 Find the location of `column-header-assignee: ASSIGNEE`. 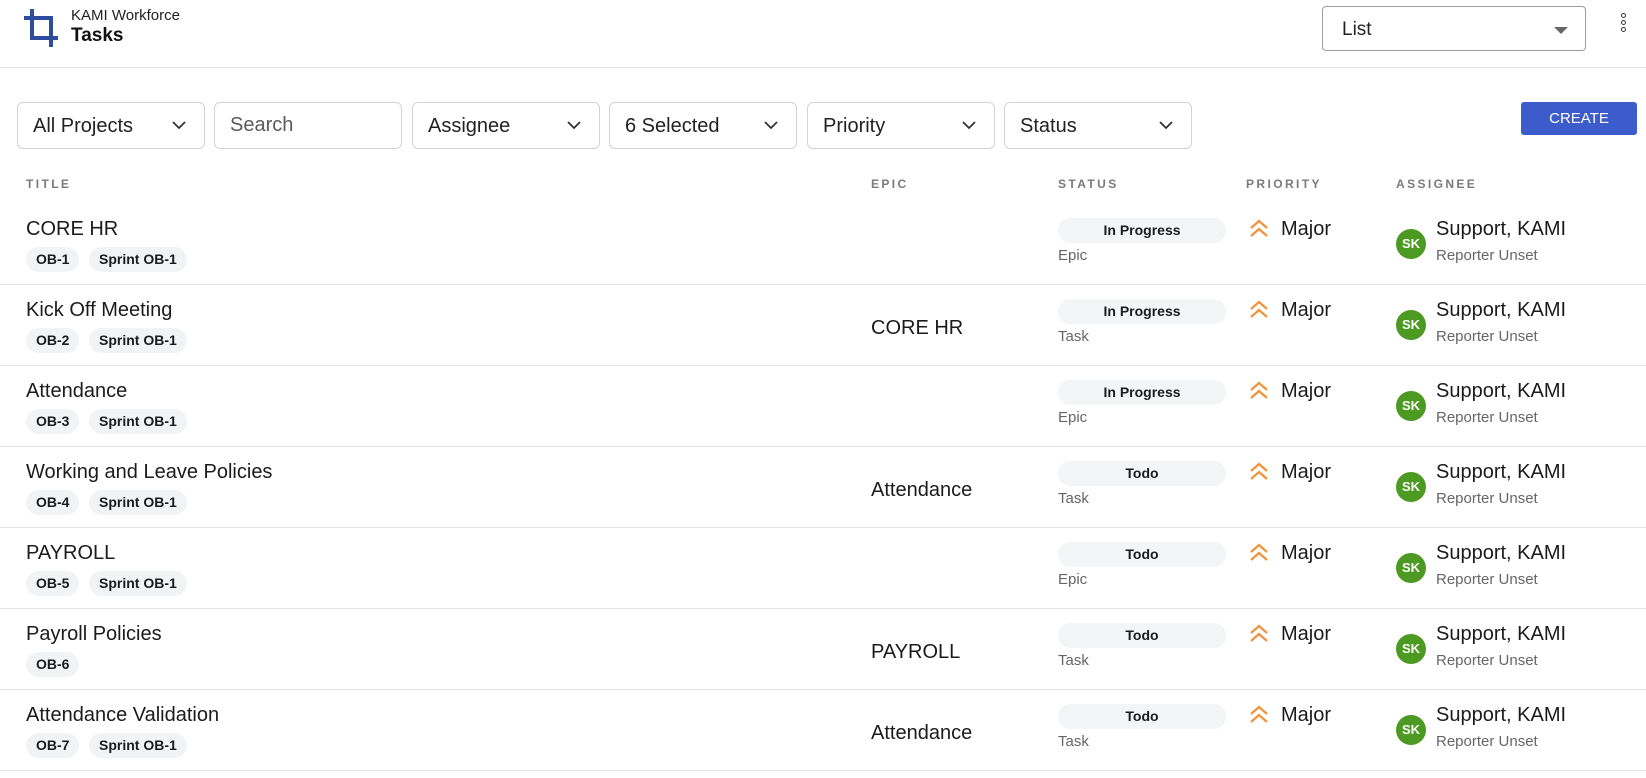

column-header-assignee: ASSIGNEE is located at coordinates (1436, 184).